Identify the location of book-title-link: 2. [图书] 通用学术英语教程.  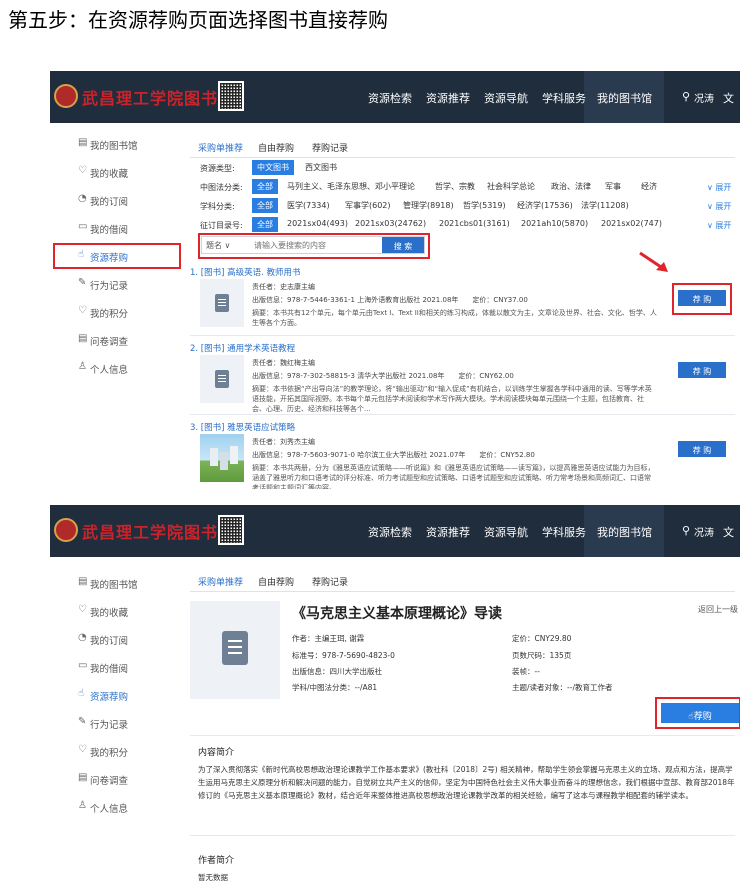
(242, 348).